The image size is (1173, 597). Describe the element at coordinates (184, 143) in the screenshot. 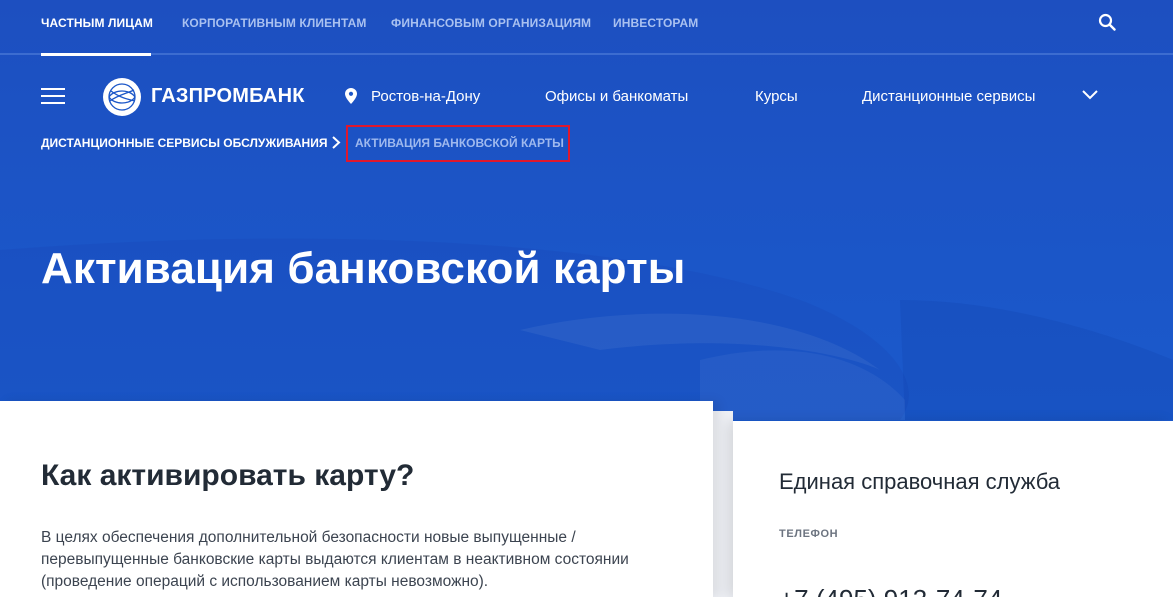

I see `breadcrumb-parent: ДИСТАНЦИОННЫЕ СЕРВИСЫ ОБСЛУЖИВАНИЯ` at that location.